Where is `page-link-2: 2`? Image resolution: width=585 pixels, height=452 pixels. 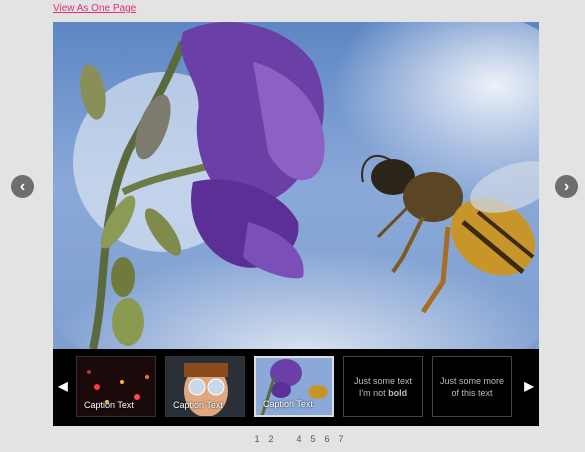
page-link-2: 2 is located at coordinates (271, 439).